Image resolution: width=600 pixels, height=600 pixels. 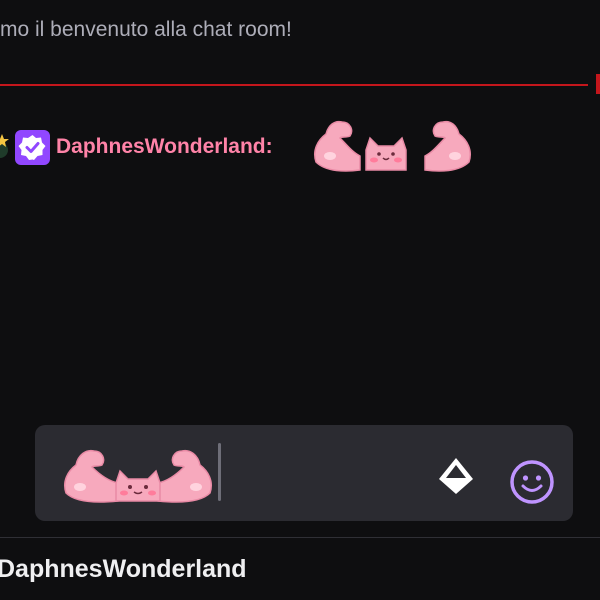 What do you see at coordinates (138, 476) in the screenshot?
I see `muscle-cat-emote-input` at bounding box center [138, 476].